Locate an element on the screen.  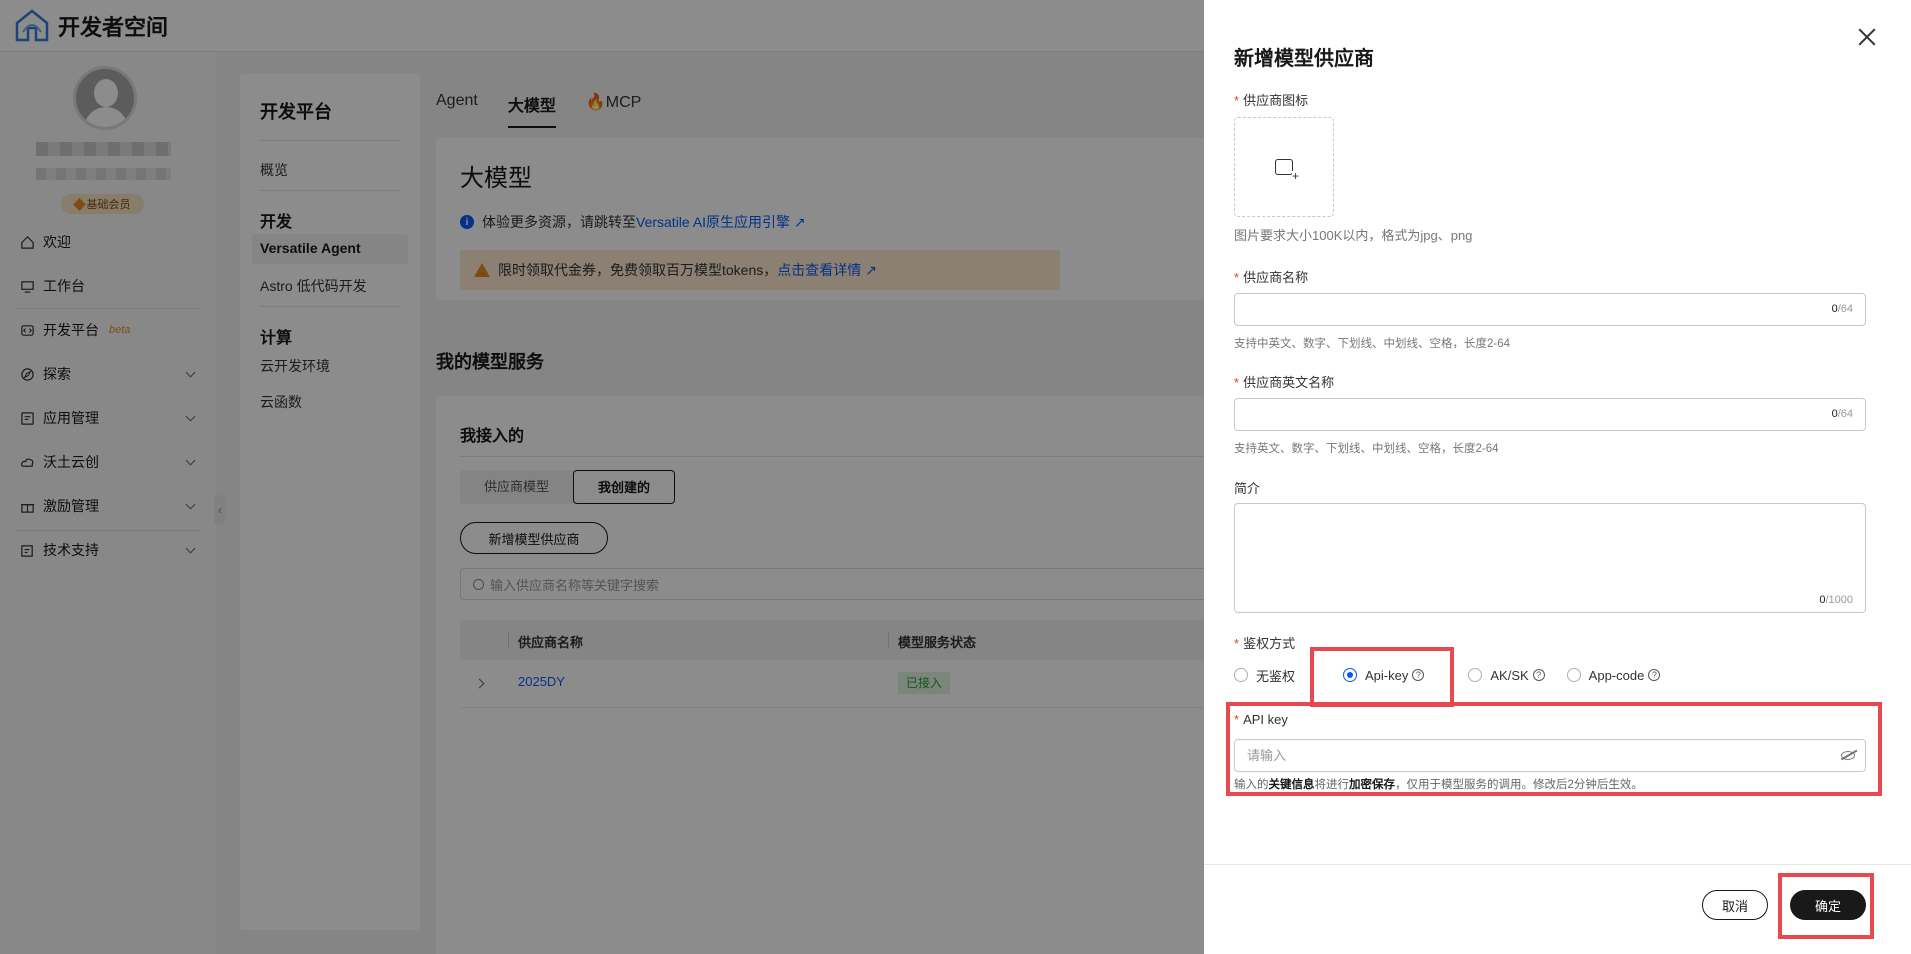
desc-label: 简介 is located at coordinates (1247, 488).